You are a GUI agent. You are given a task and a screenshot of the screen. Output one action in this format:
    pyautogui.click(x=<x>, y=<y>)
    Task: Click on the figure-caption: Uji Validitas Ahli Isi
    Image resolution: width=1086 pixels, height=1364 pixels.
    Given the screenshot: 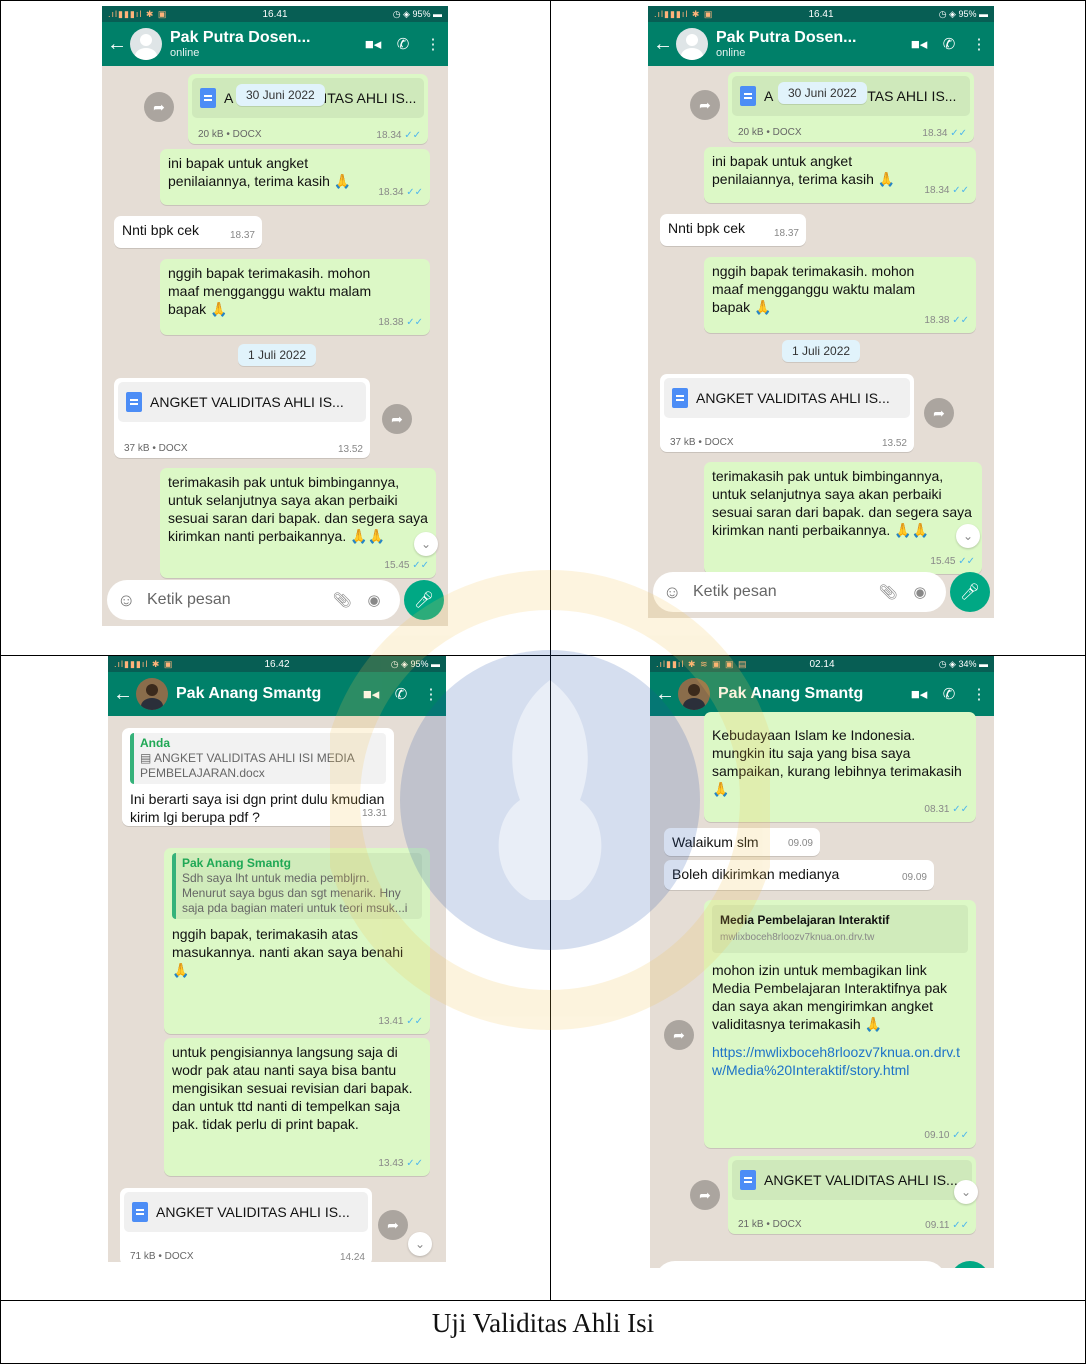 What is the action you would take?
    pyautogui.click(x=543, y=1323)
    